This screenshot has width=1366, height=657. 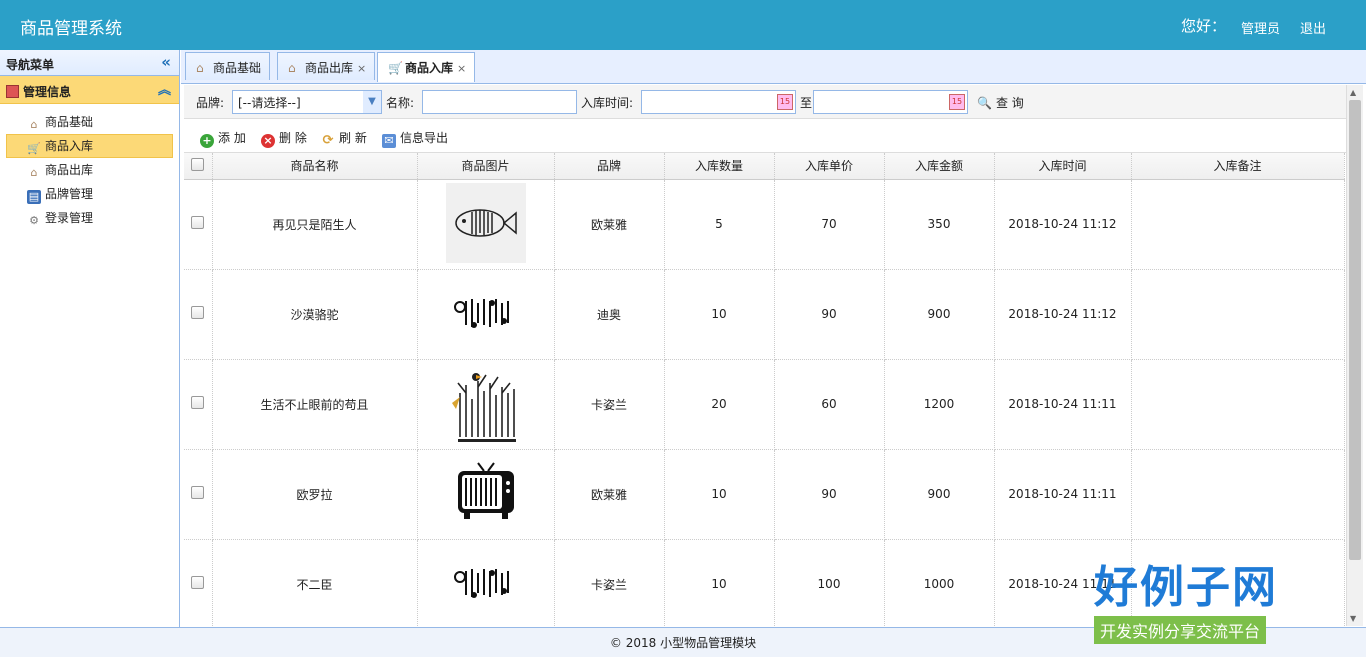 I want to click on sidebar-item-stock-in: 🛒 商品入库, so click(x=89, y=146).